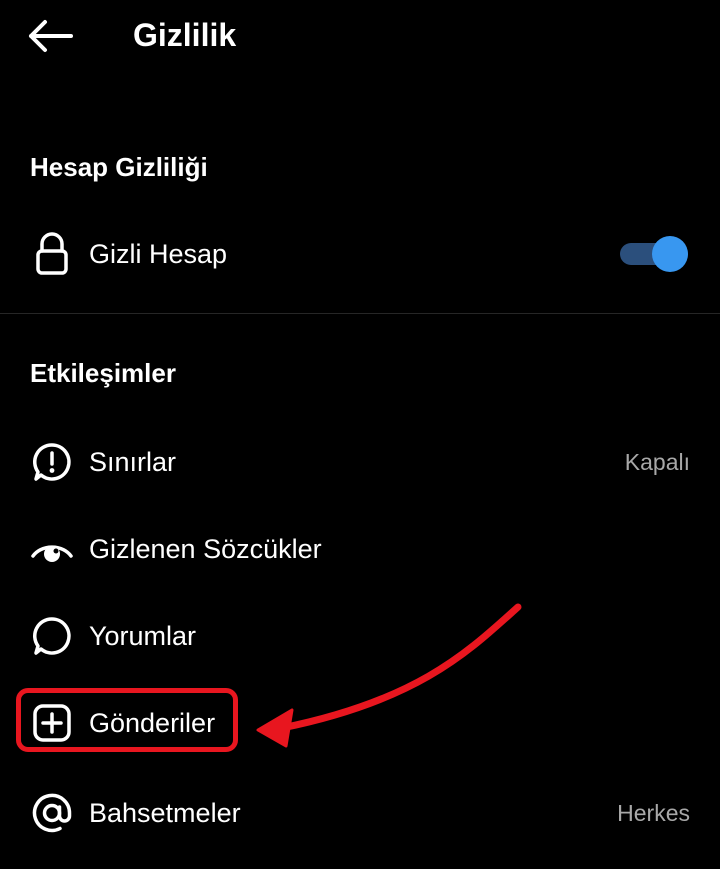 This screenshot has width=720, height=869. Describe the element at coordinates (52, 549) in the screenshot. I see `eye-icon` at that location.